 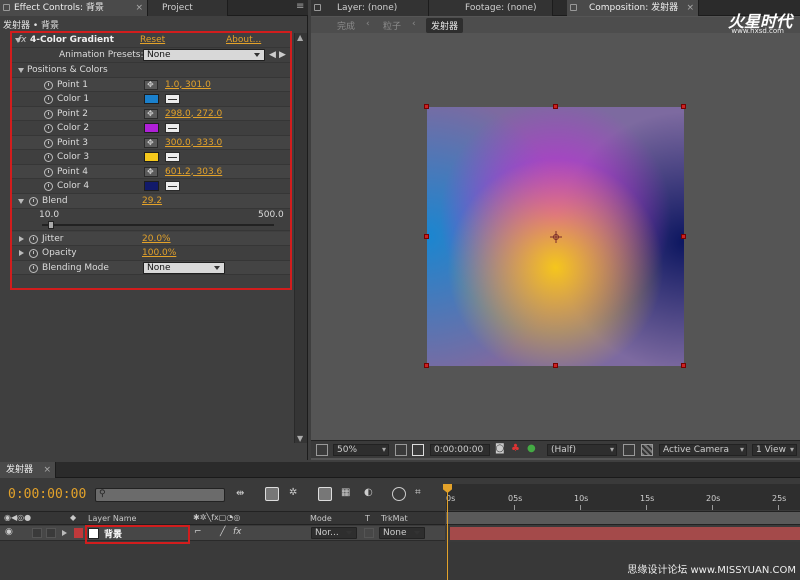 What do you see at coordinates (515, 498) in the screenshot?
I see `ruler-tick-label: 05s` at bounding box center [515, 498].